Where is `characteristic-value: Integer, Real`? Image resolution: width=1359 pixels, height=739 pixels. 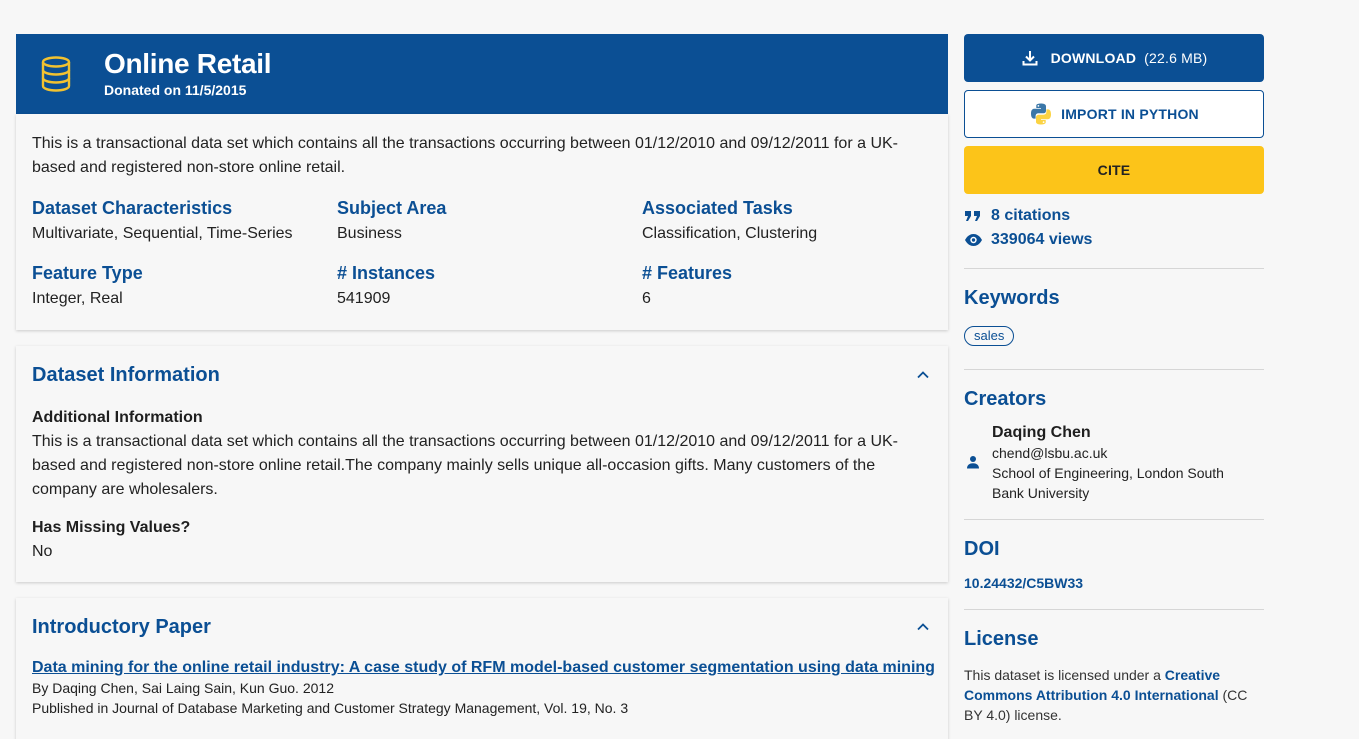
characteristic-value: Integer, Real is located at coordinates (77, 298).